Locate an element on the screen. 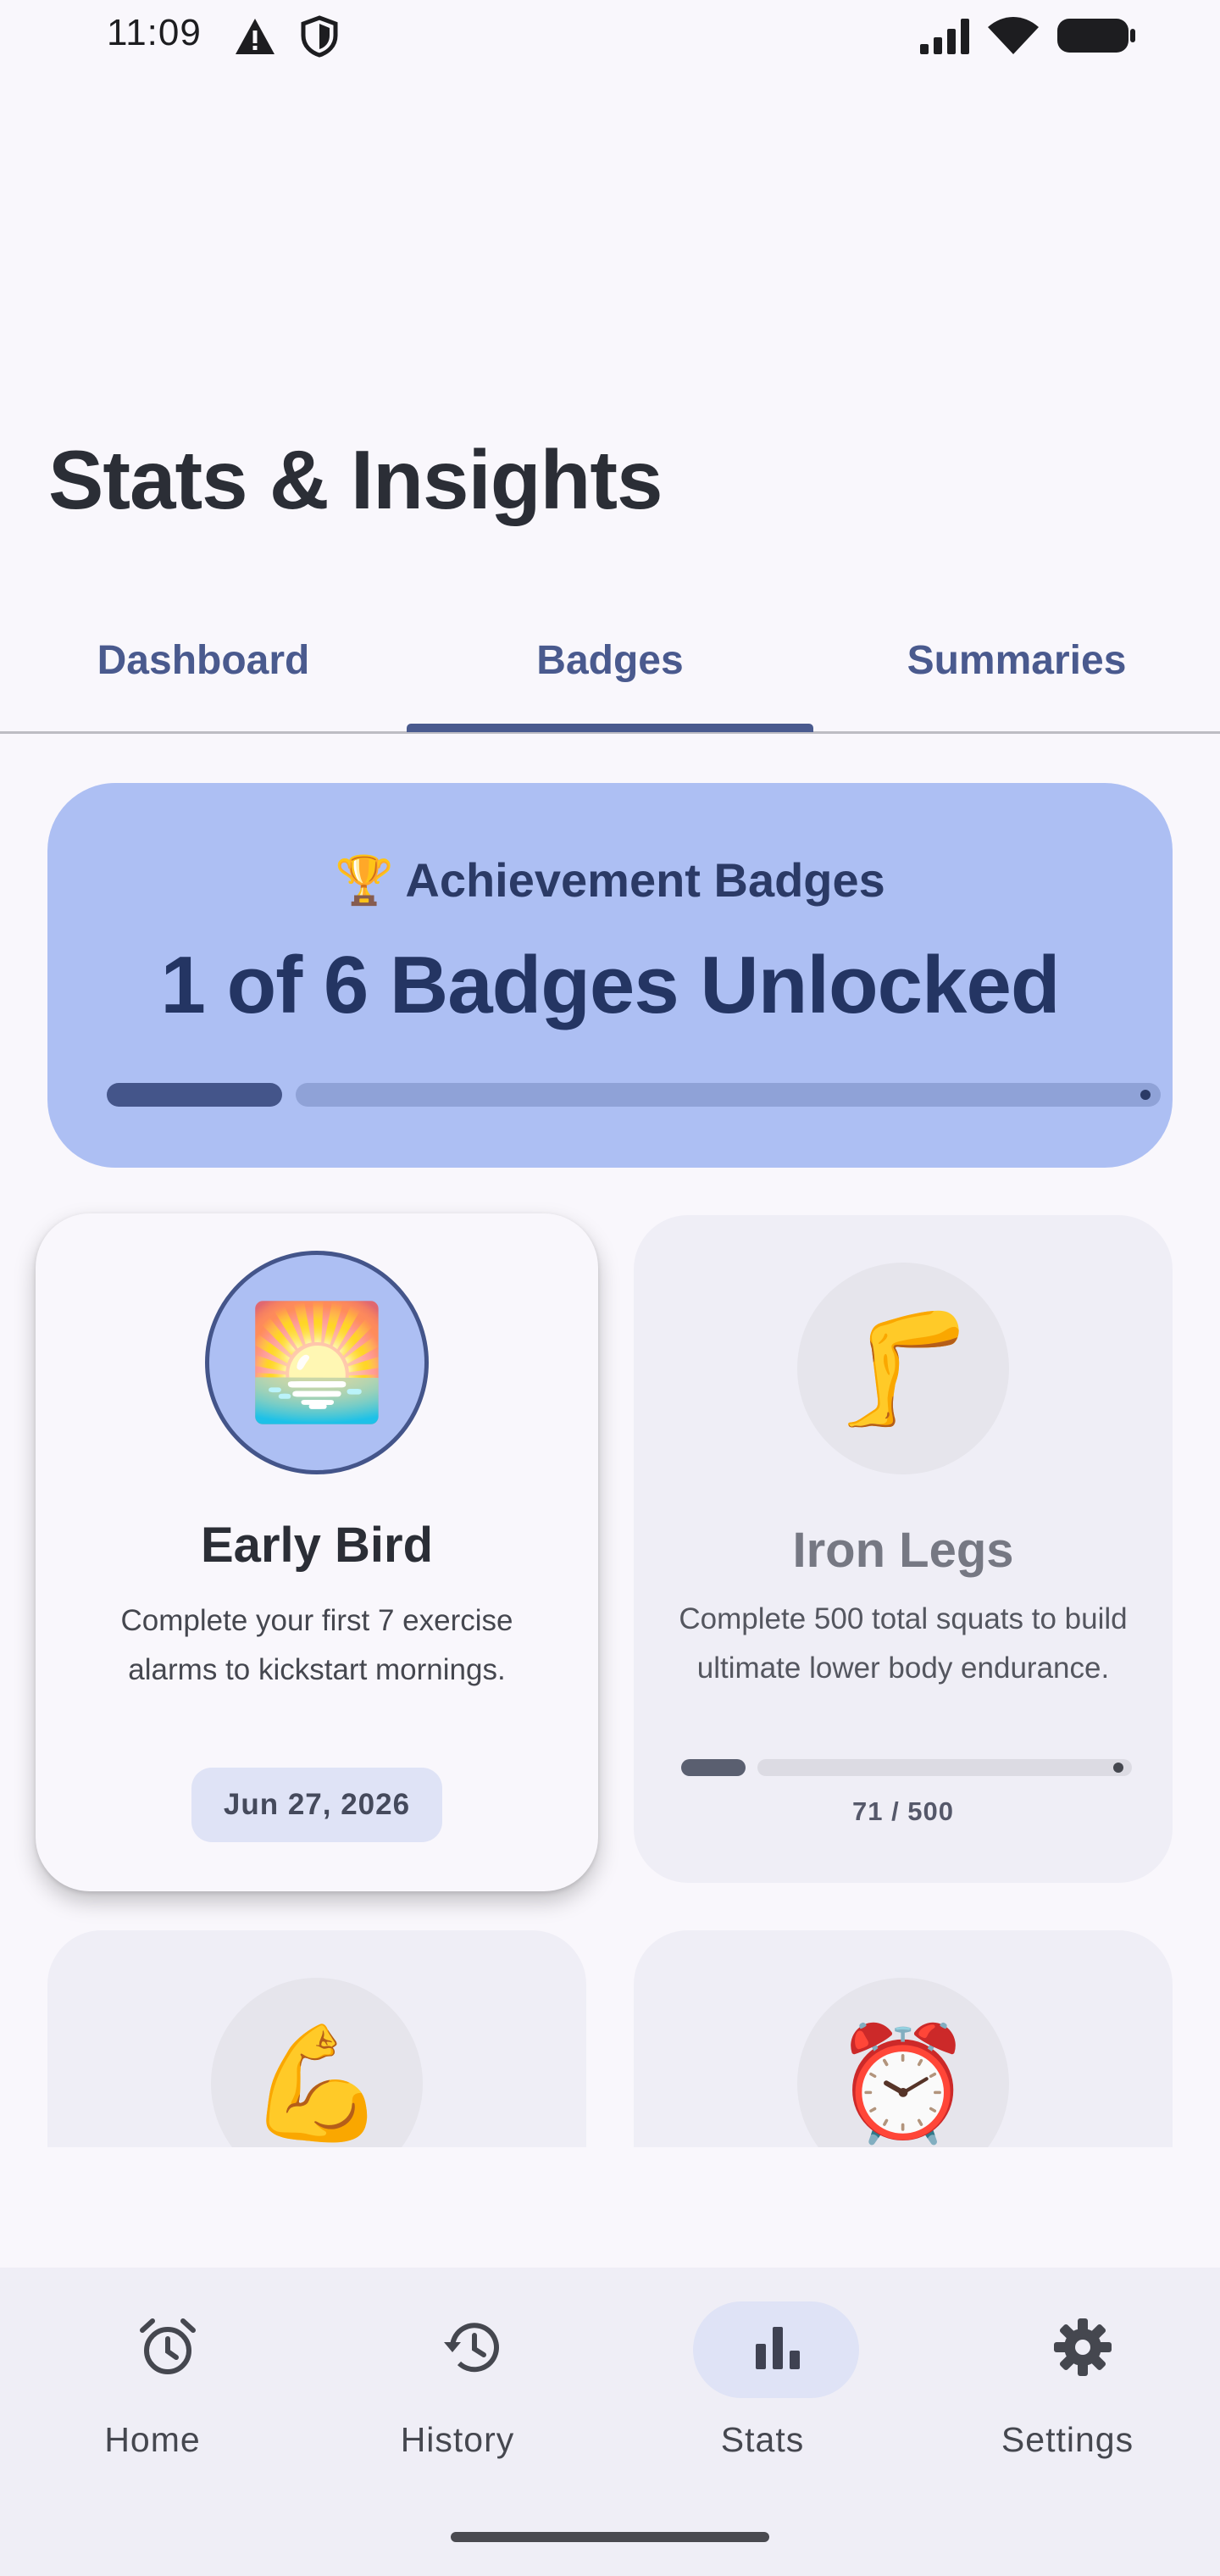 Image resolution: width=1220 pixels, height=2576 pixels. history-icon is located at coordinates (471, 2348).